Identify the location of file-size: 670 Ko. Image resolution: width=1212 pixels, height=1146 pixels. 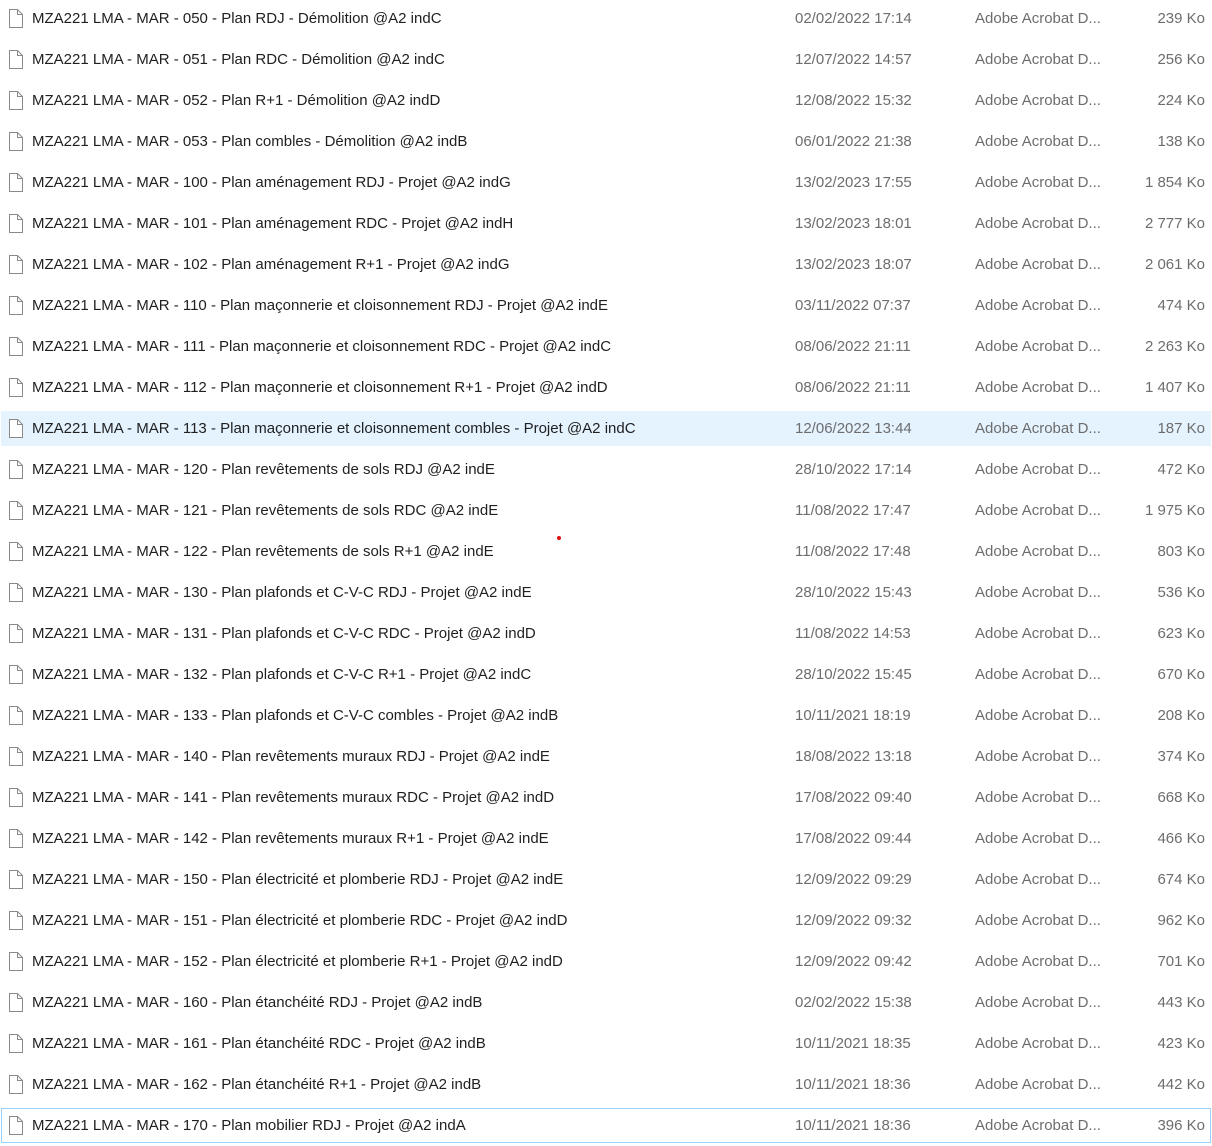
(1181, 674).